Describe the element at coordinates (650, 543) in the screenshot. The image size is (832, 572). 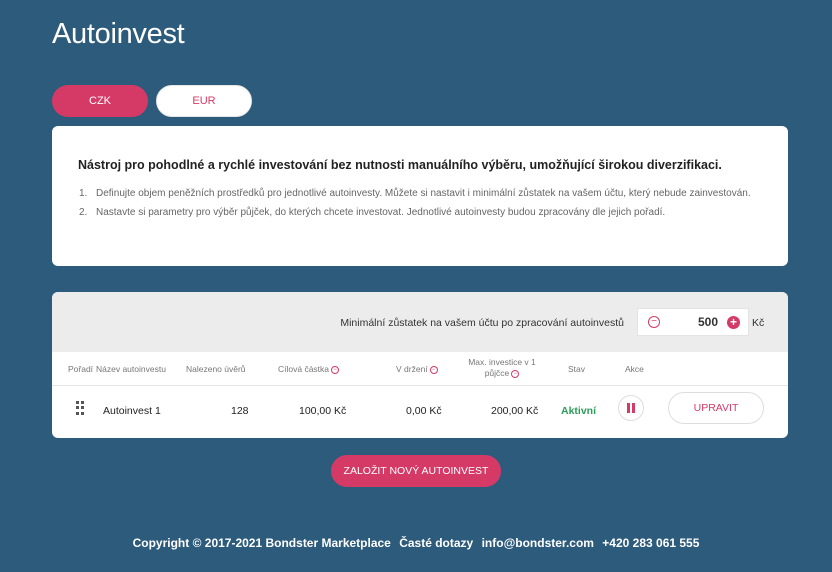
I see `phone-link: +420 283 061 555` at that location.